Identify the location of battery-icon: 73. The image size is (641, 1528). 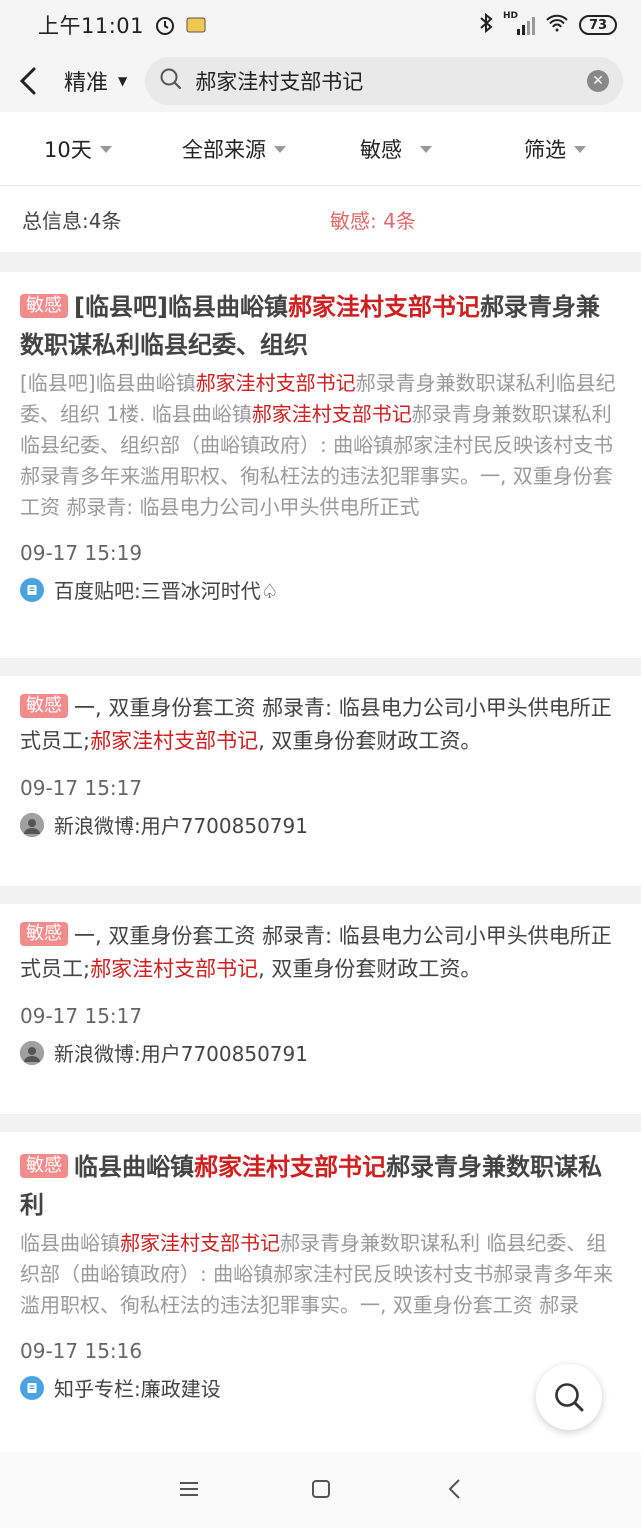
(598, 25).